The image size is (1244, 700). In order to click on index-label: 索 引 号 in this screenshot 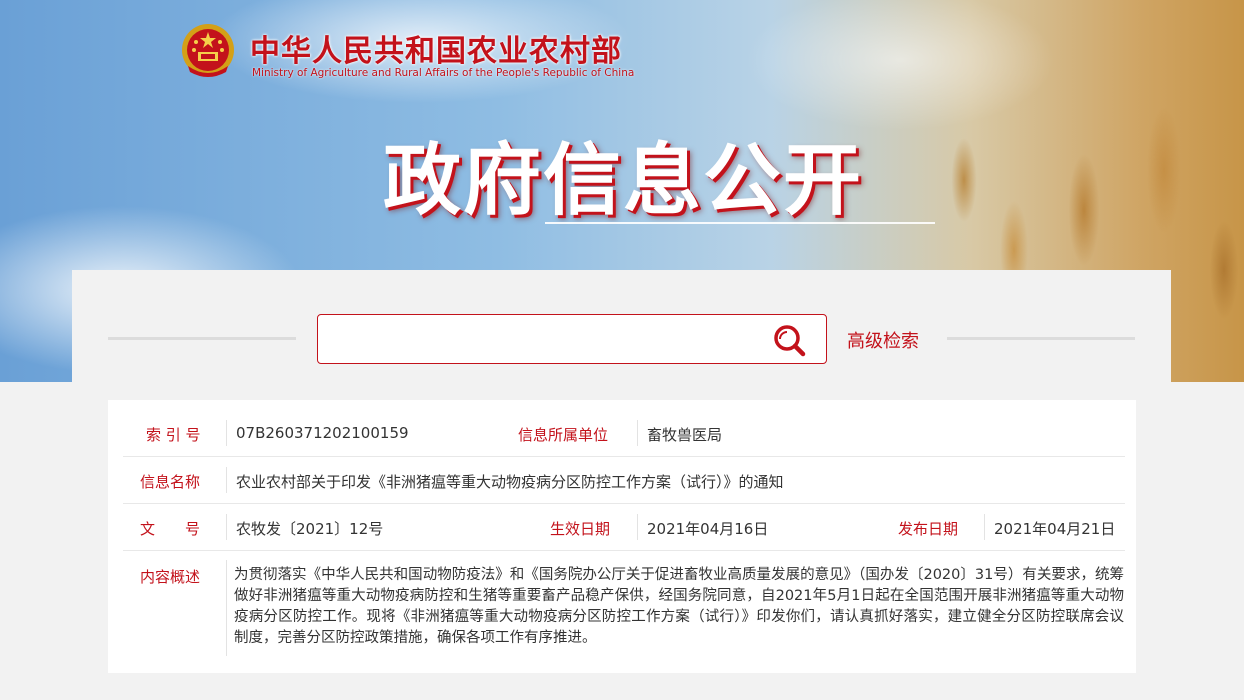, I will do `click(173, 435)`.